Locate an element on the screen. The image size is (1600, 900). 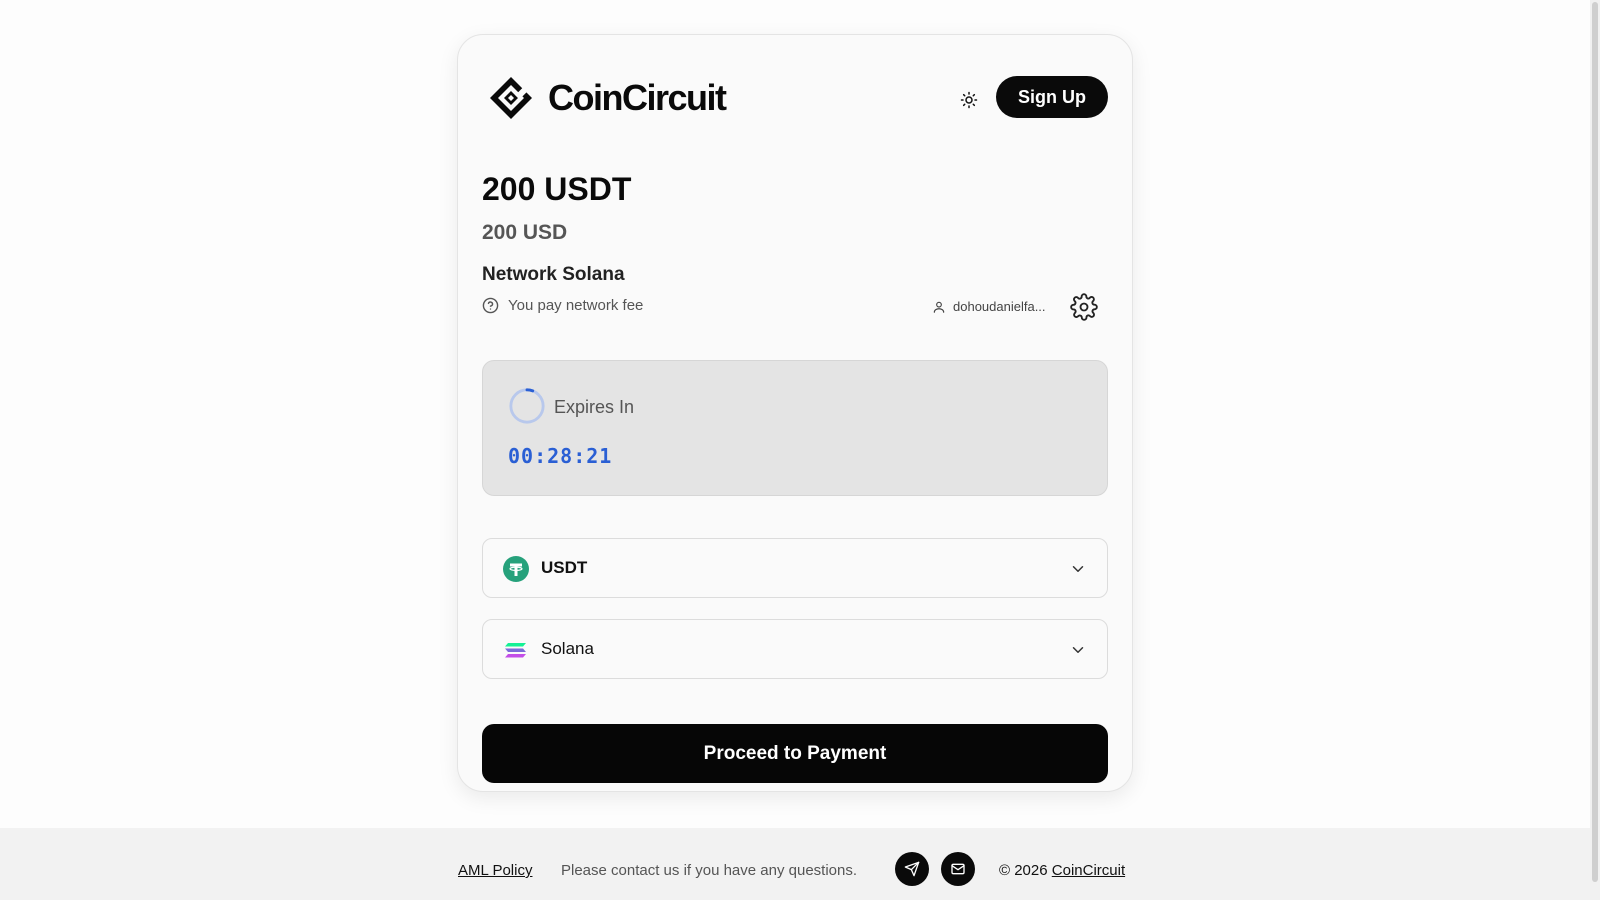
brand-name: CoinCircuit is located at coordinates (637, 97).